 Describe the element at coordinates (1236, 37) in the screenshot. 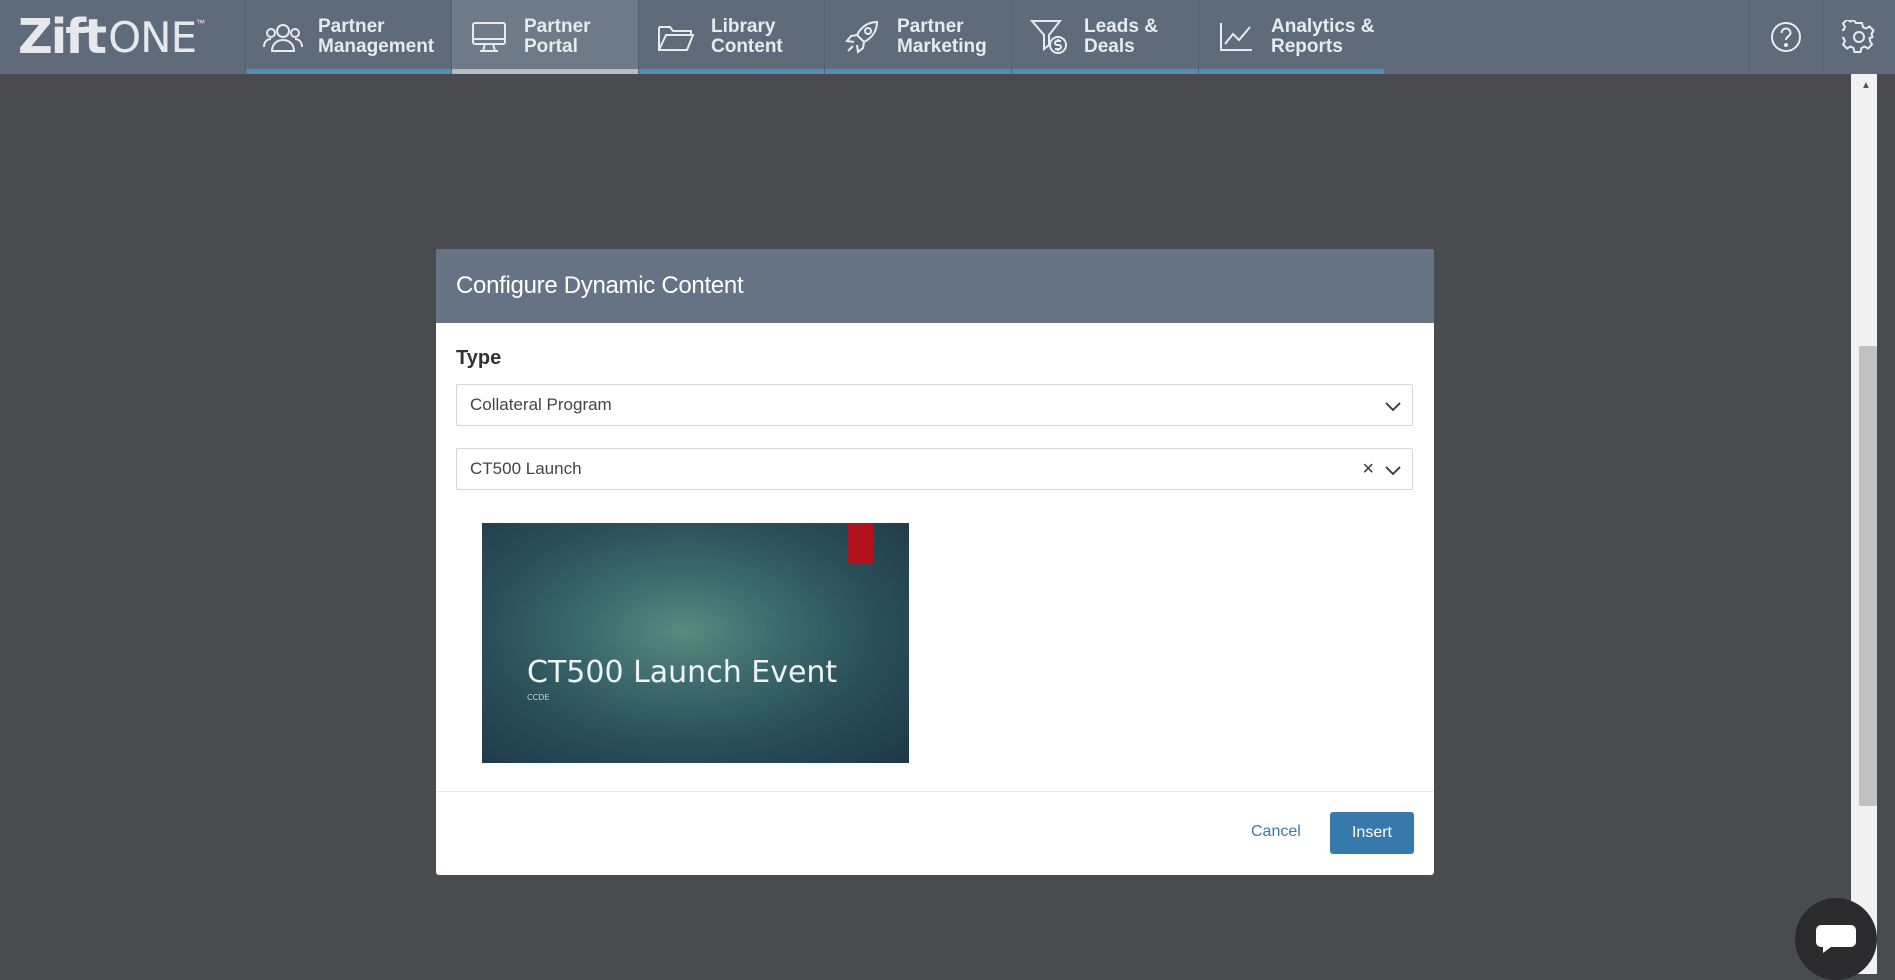

I see `line-chart-icon` at that location.